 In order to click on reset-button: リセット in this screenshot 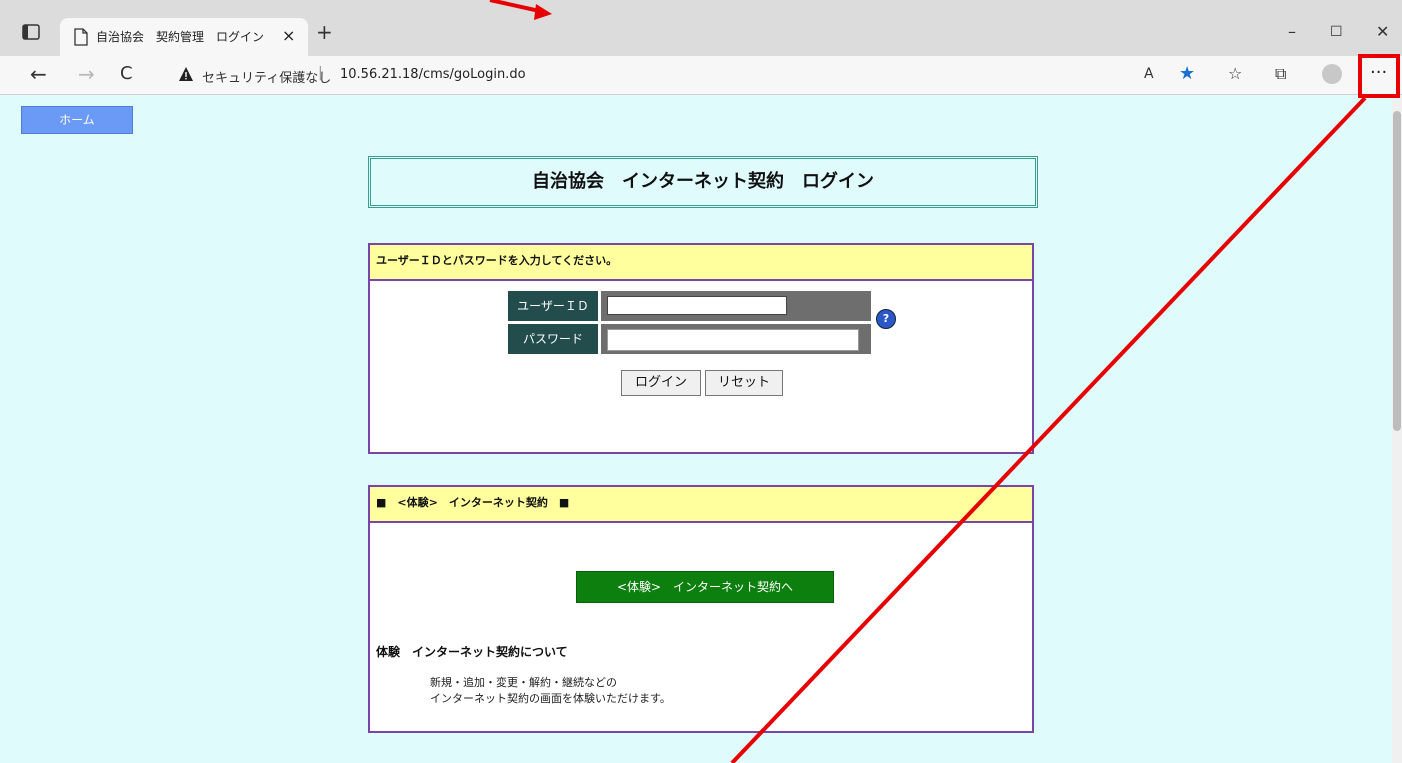, I will do `click(744, 383)`.